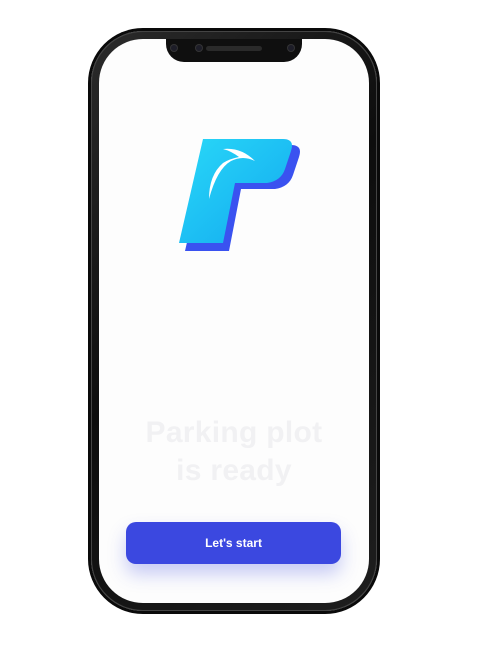 This screenshot has height=650, width=487. What do you see at coordinates (233, 543) in the screenshot?
I see `lets-start-button: Let's start` at bounding box center [233, 543].